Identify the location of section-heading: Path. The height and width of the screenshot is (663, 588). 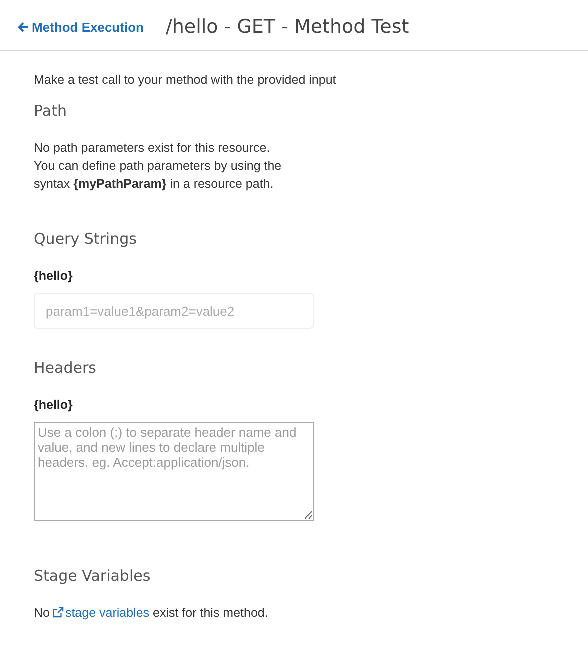
(51, 111).